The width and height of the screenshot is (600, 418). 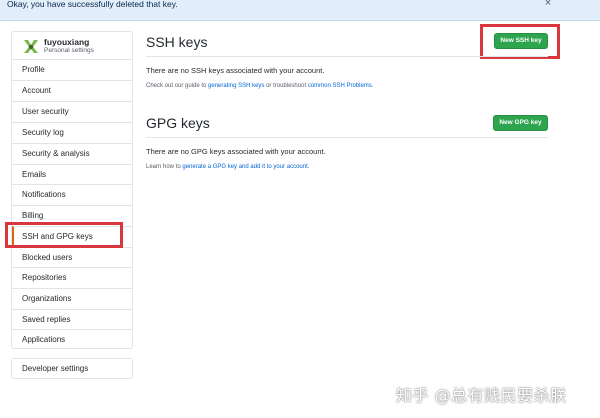 I want to click on sidebar-item-account: Account, so click(x=72, y=90).